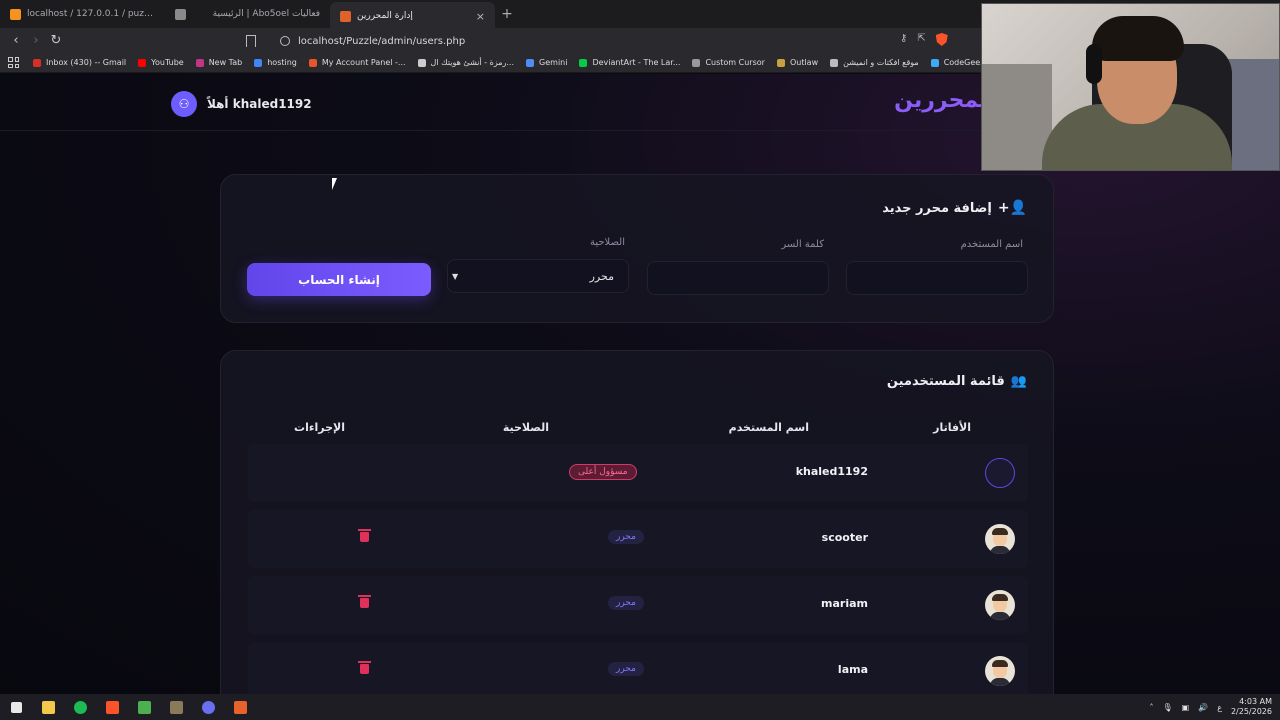  Describe the element at coordinates (844, 603) in the screenshot. I see `row-username: mariam` at that location.